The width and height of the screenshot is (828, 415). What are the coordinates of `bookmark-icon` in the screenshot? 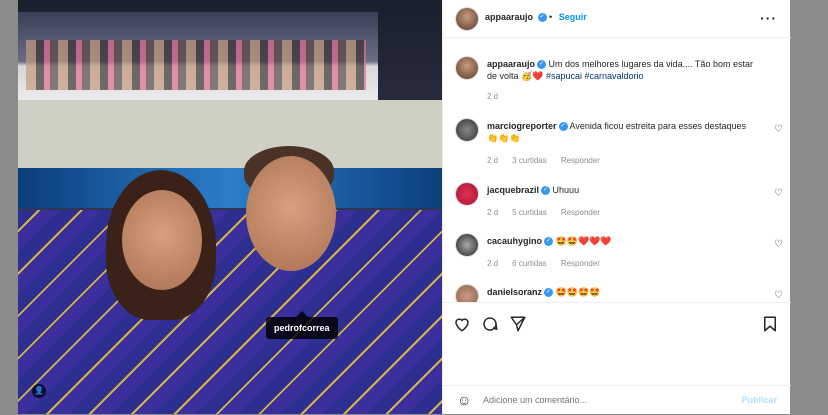 It's located at (770, 324).